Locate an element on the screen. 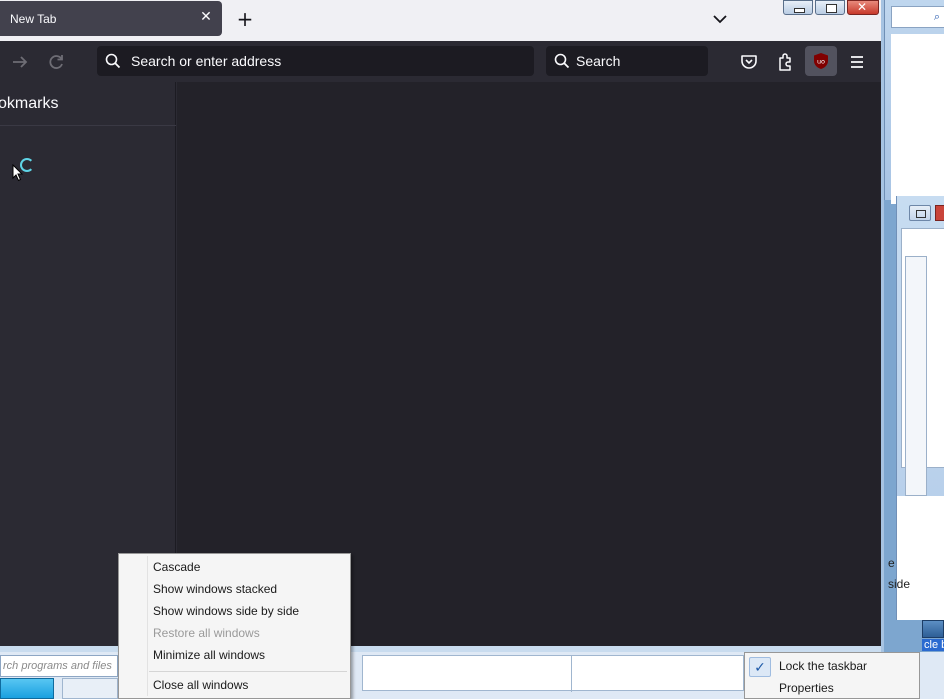  search-bar: Search is located at coordinates (627, 61).